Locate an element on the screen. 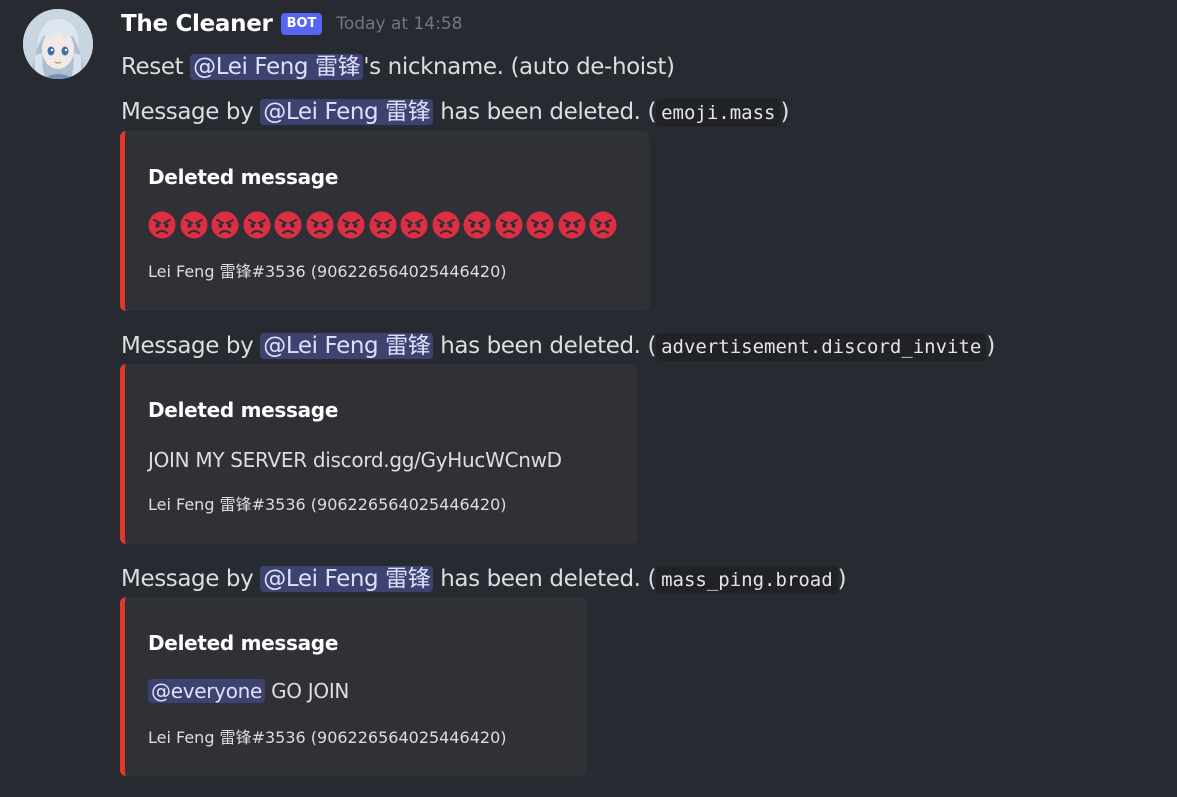 The height and width of the screenshot is (797, 1177). deletion-reason: advertisement.discord_invite is located at coordinates (821, 347).